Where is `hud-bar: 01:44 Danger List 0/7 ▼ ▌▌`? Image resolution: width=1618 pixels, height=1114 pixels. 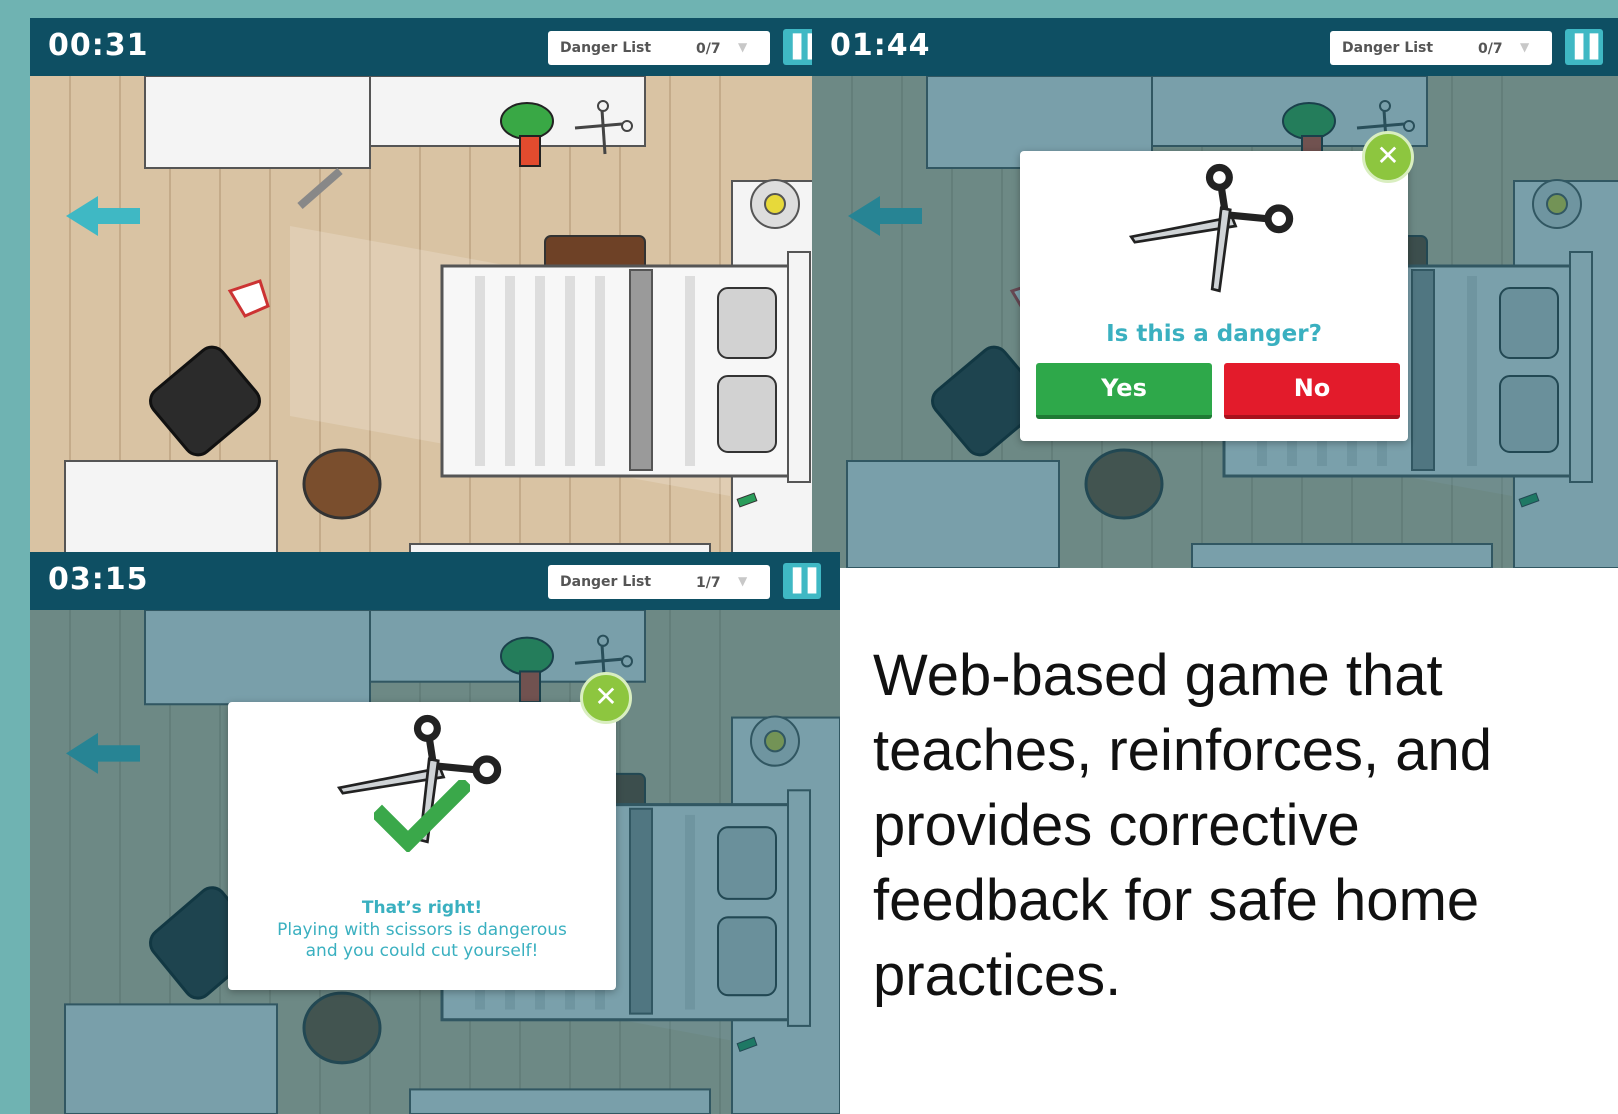 hud-bar: 01:44 Danger List 0/7 ▼ ▌▌ is located at coordinates (1215, 47).